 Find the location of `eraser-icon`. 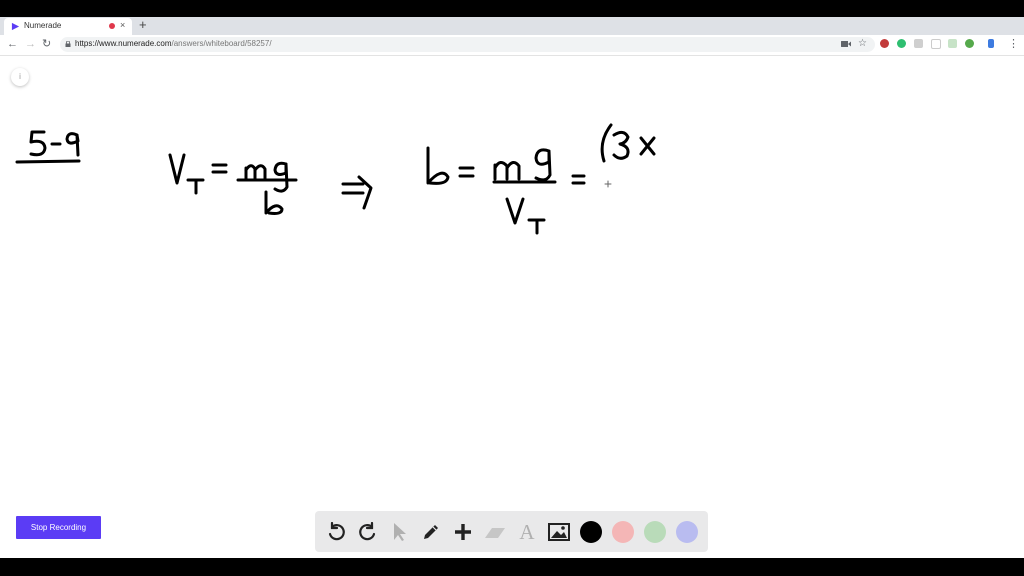

eraser-icon is located at coordinates (495, 532).